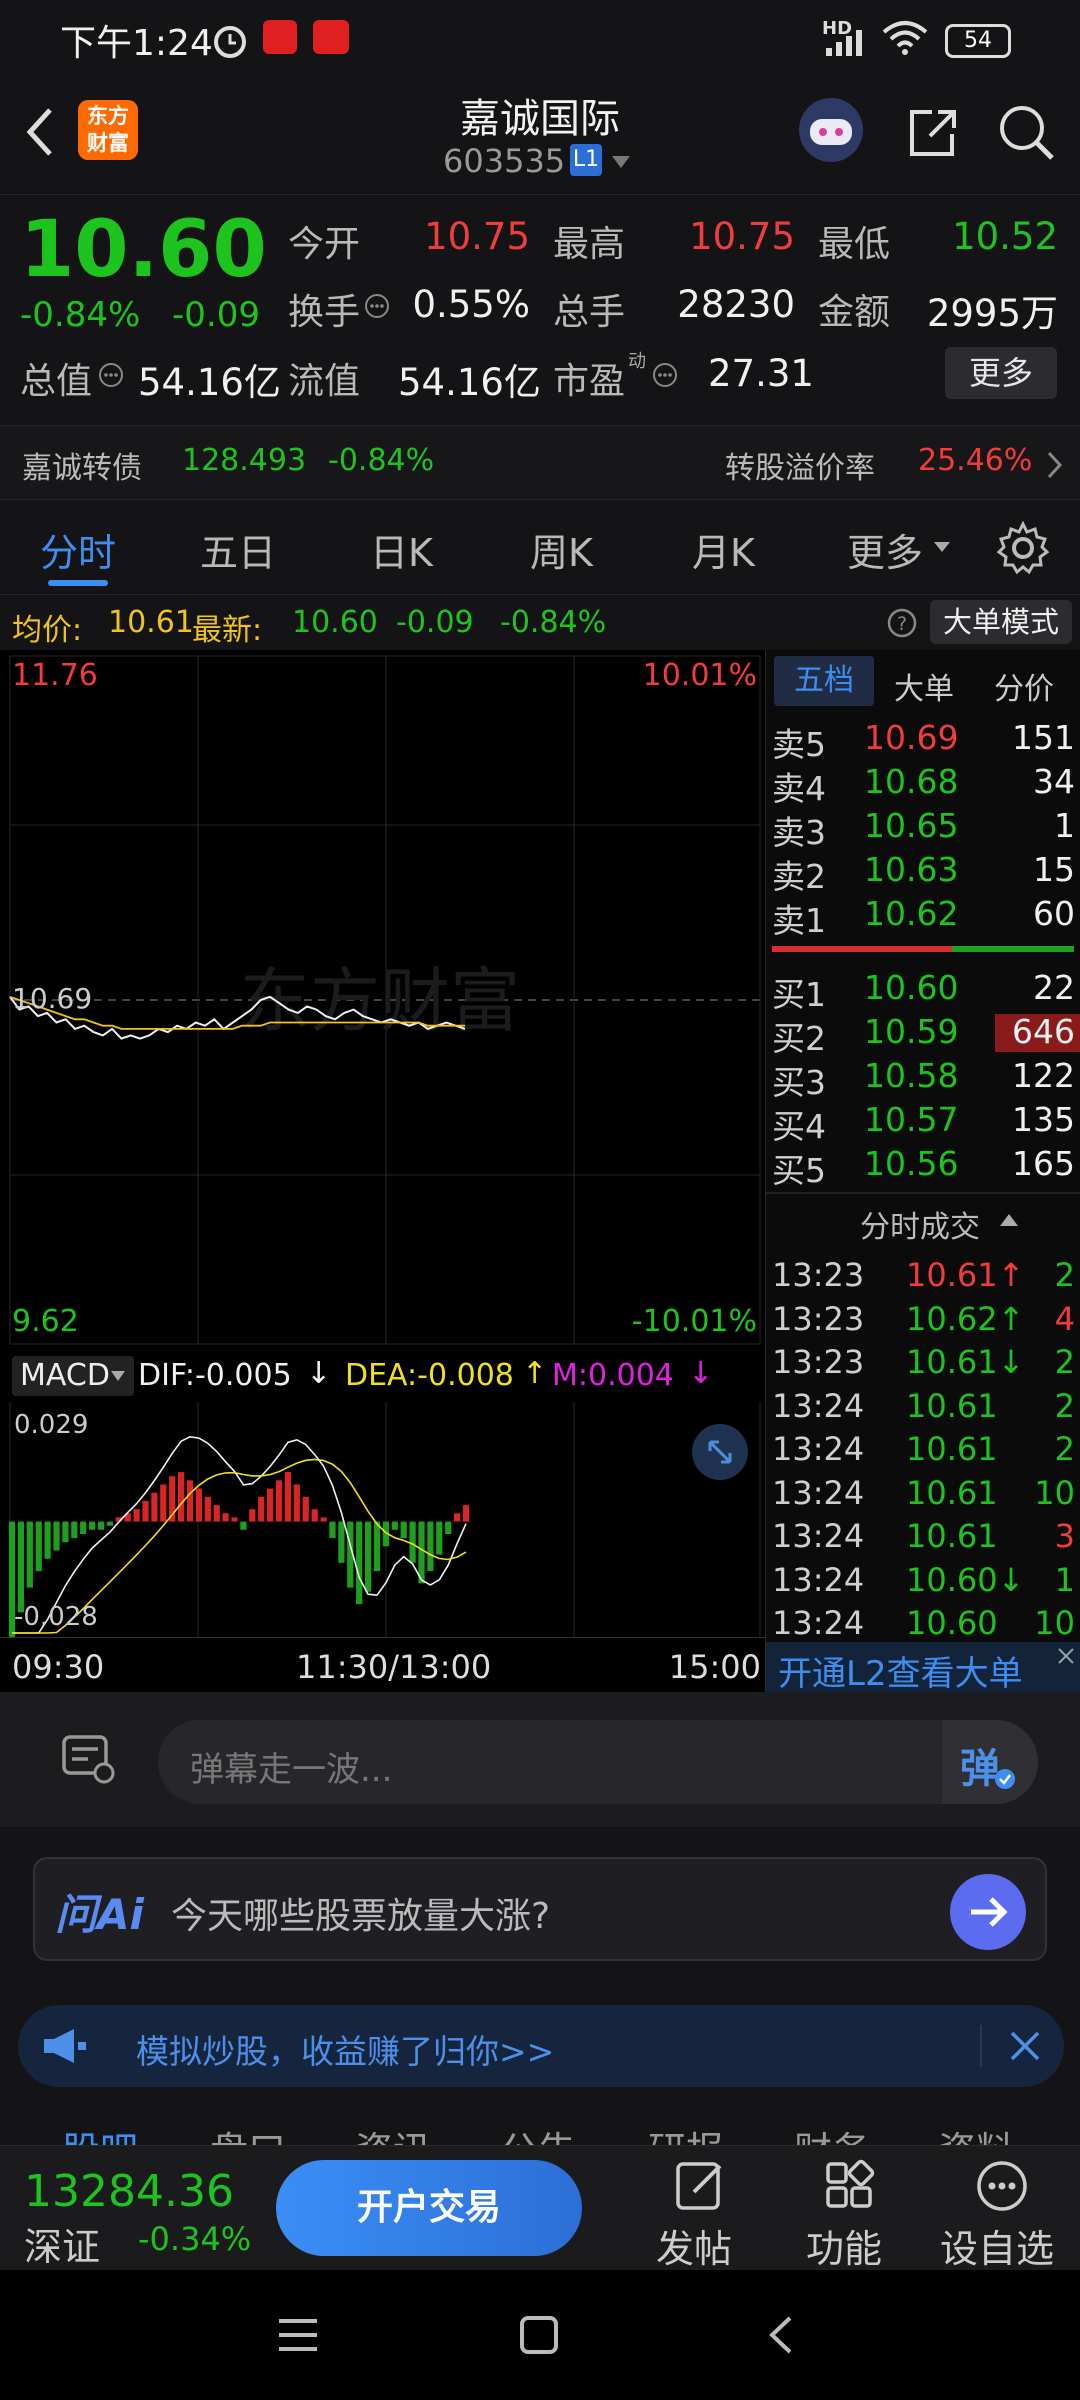 The image size is (1080, 2400). What do you see at coordinates (345, 2049) in the screenshot?
I see `promo-text: 模拟炒股，收益赚了归你>>` at bounding box center [345, 2049].